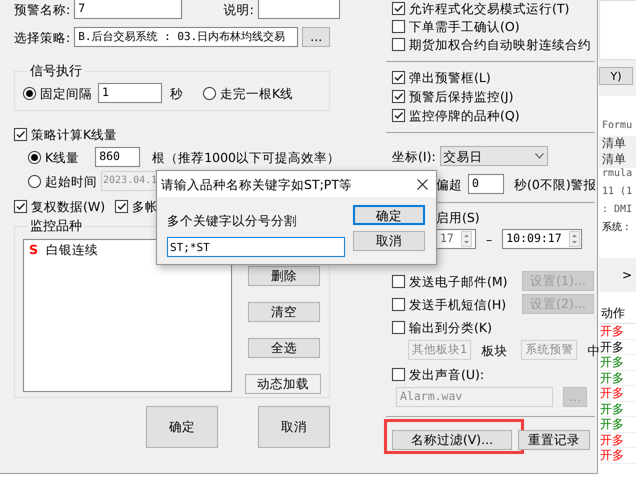 The height and width of the screenshot is (477, 636). I want to click on group-title: 信号执行, so click(56, 71).